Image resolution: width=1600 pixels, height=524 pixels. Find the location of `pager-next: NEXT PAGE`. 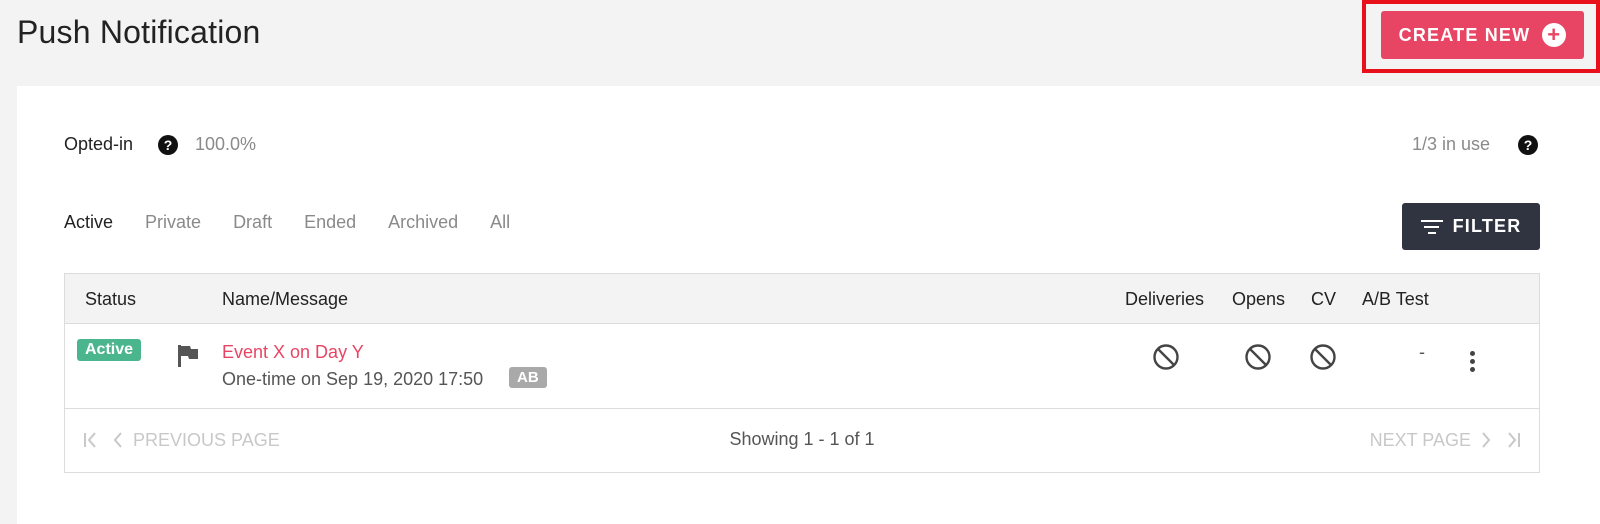

pager-next: NEXT PAGE is located at coordinates (1446, 440).